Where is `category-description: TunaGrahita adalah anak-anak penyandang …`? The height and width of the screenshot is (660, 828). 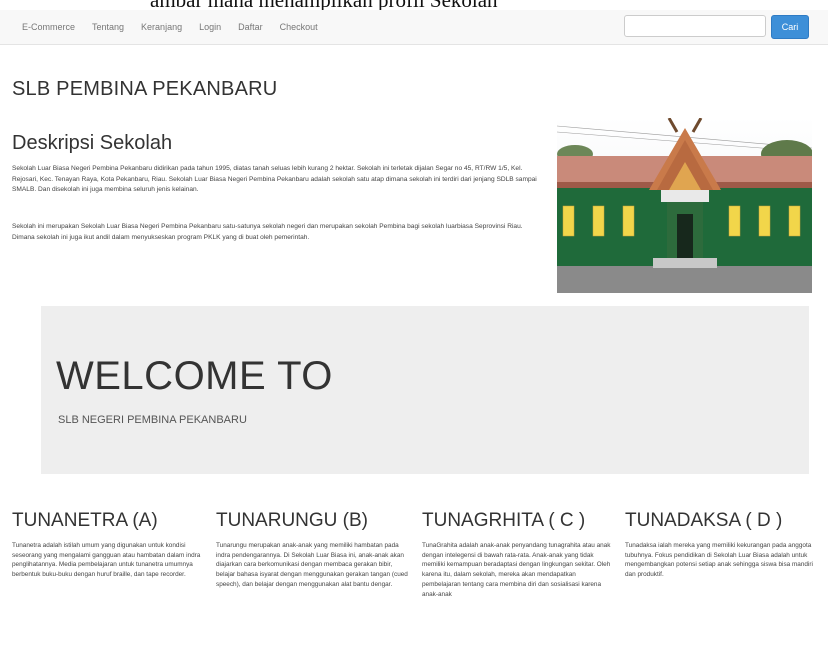 category-description: TunaGrahita adalah anak-anak penyandang … is located at coordinates (516, 570).